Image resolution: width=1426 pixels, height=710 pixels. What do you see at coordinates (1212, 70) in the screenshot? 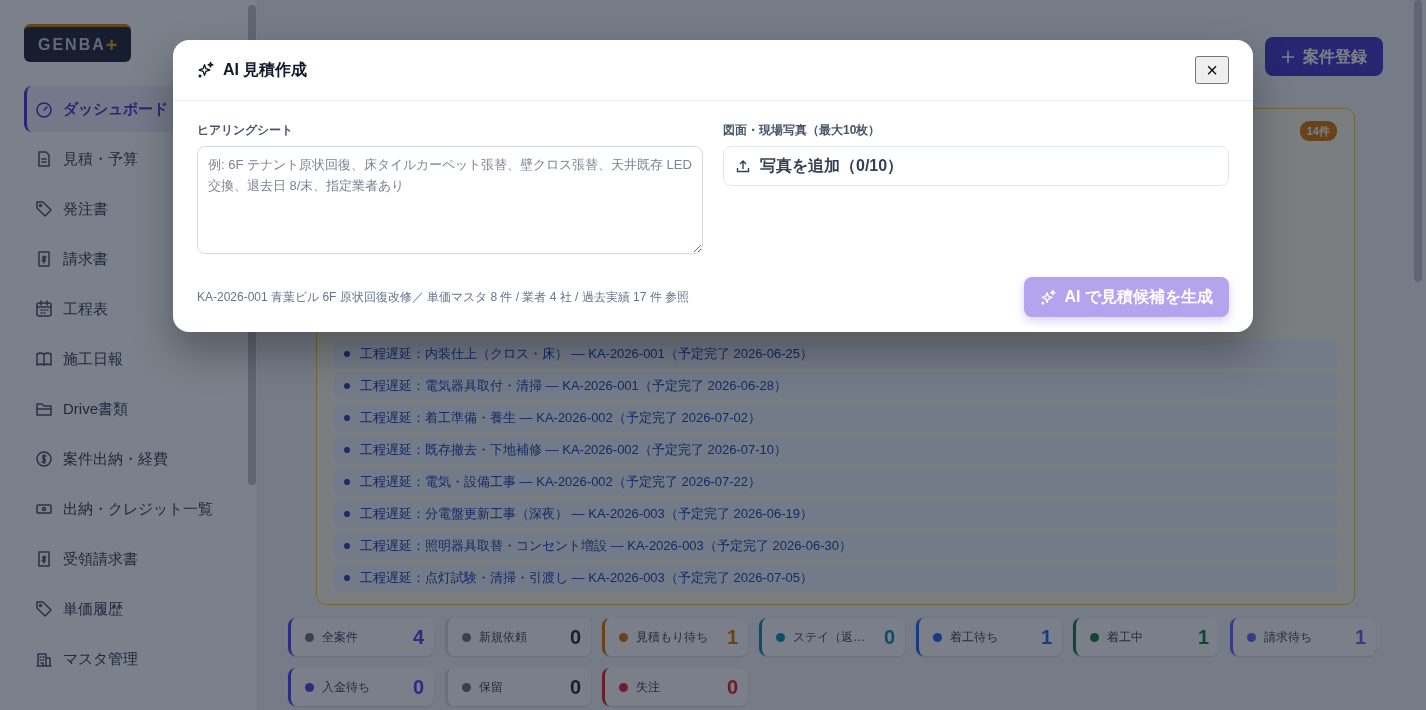
I see `close-button: ×` at bounding box center [1212, 70].